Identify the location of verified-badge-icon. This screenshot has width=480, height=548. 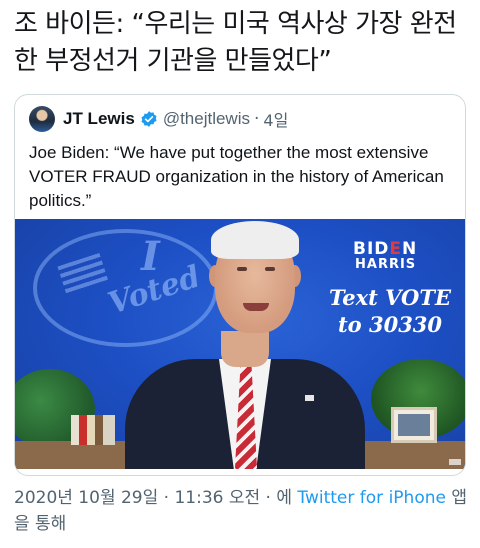
(149, 119).